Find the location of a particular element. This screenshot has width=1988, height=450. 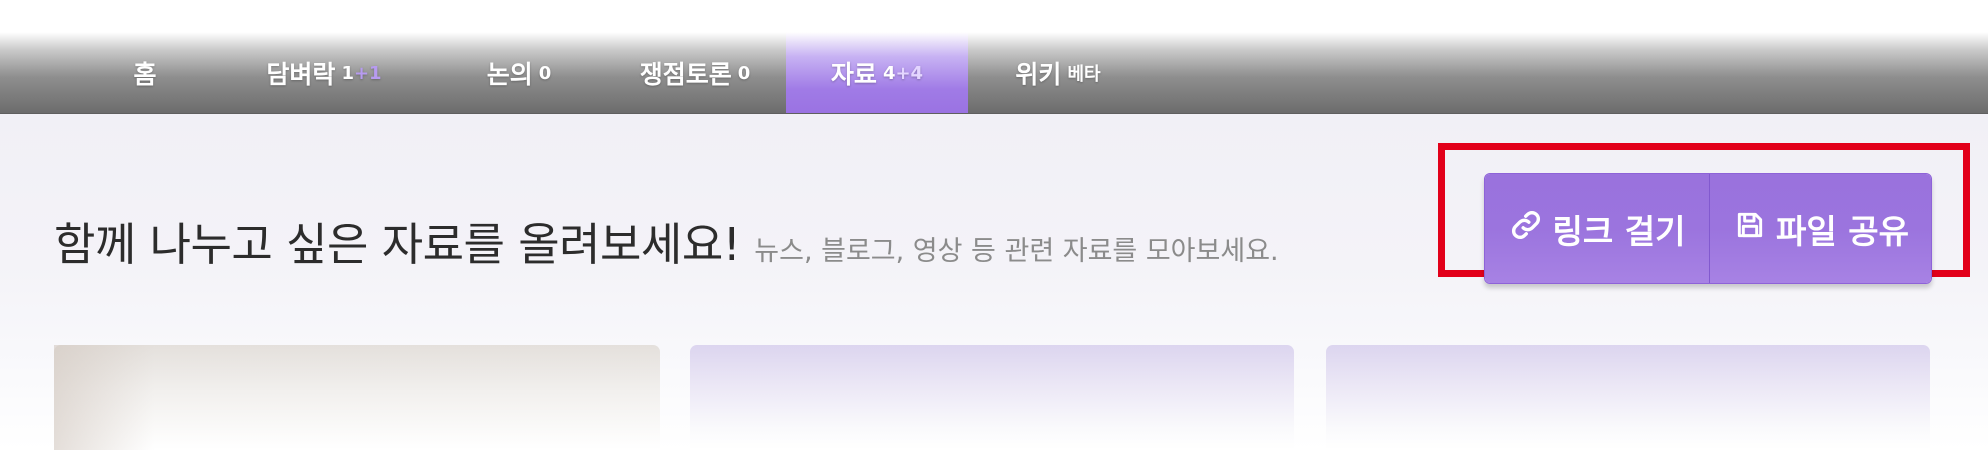

tab-wiki: 위키 베타 is located at coordinates (1058, 73).